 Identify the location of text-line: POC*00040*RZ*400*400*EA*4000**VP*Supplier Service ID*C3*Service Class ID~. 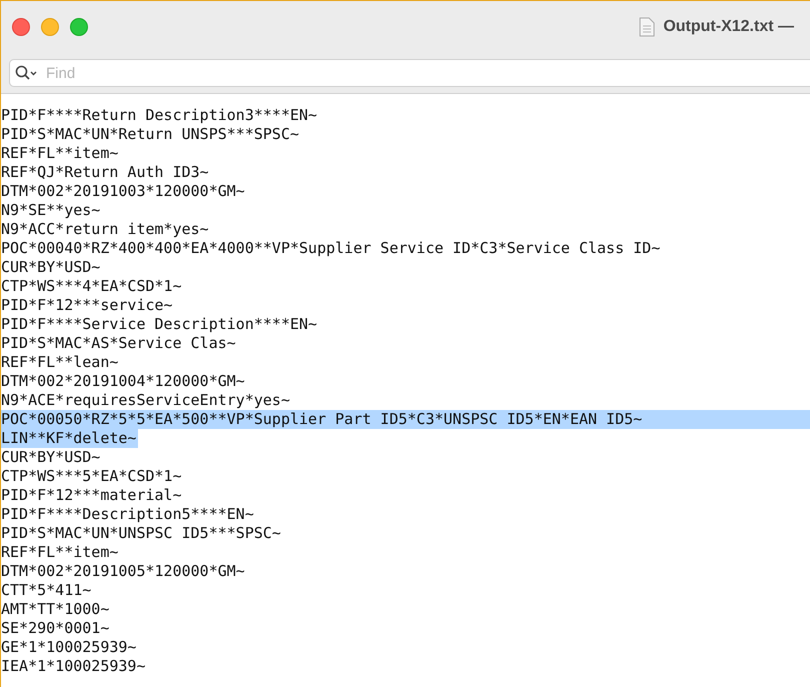
(331, 248).